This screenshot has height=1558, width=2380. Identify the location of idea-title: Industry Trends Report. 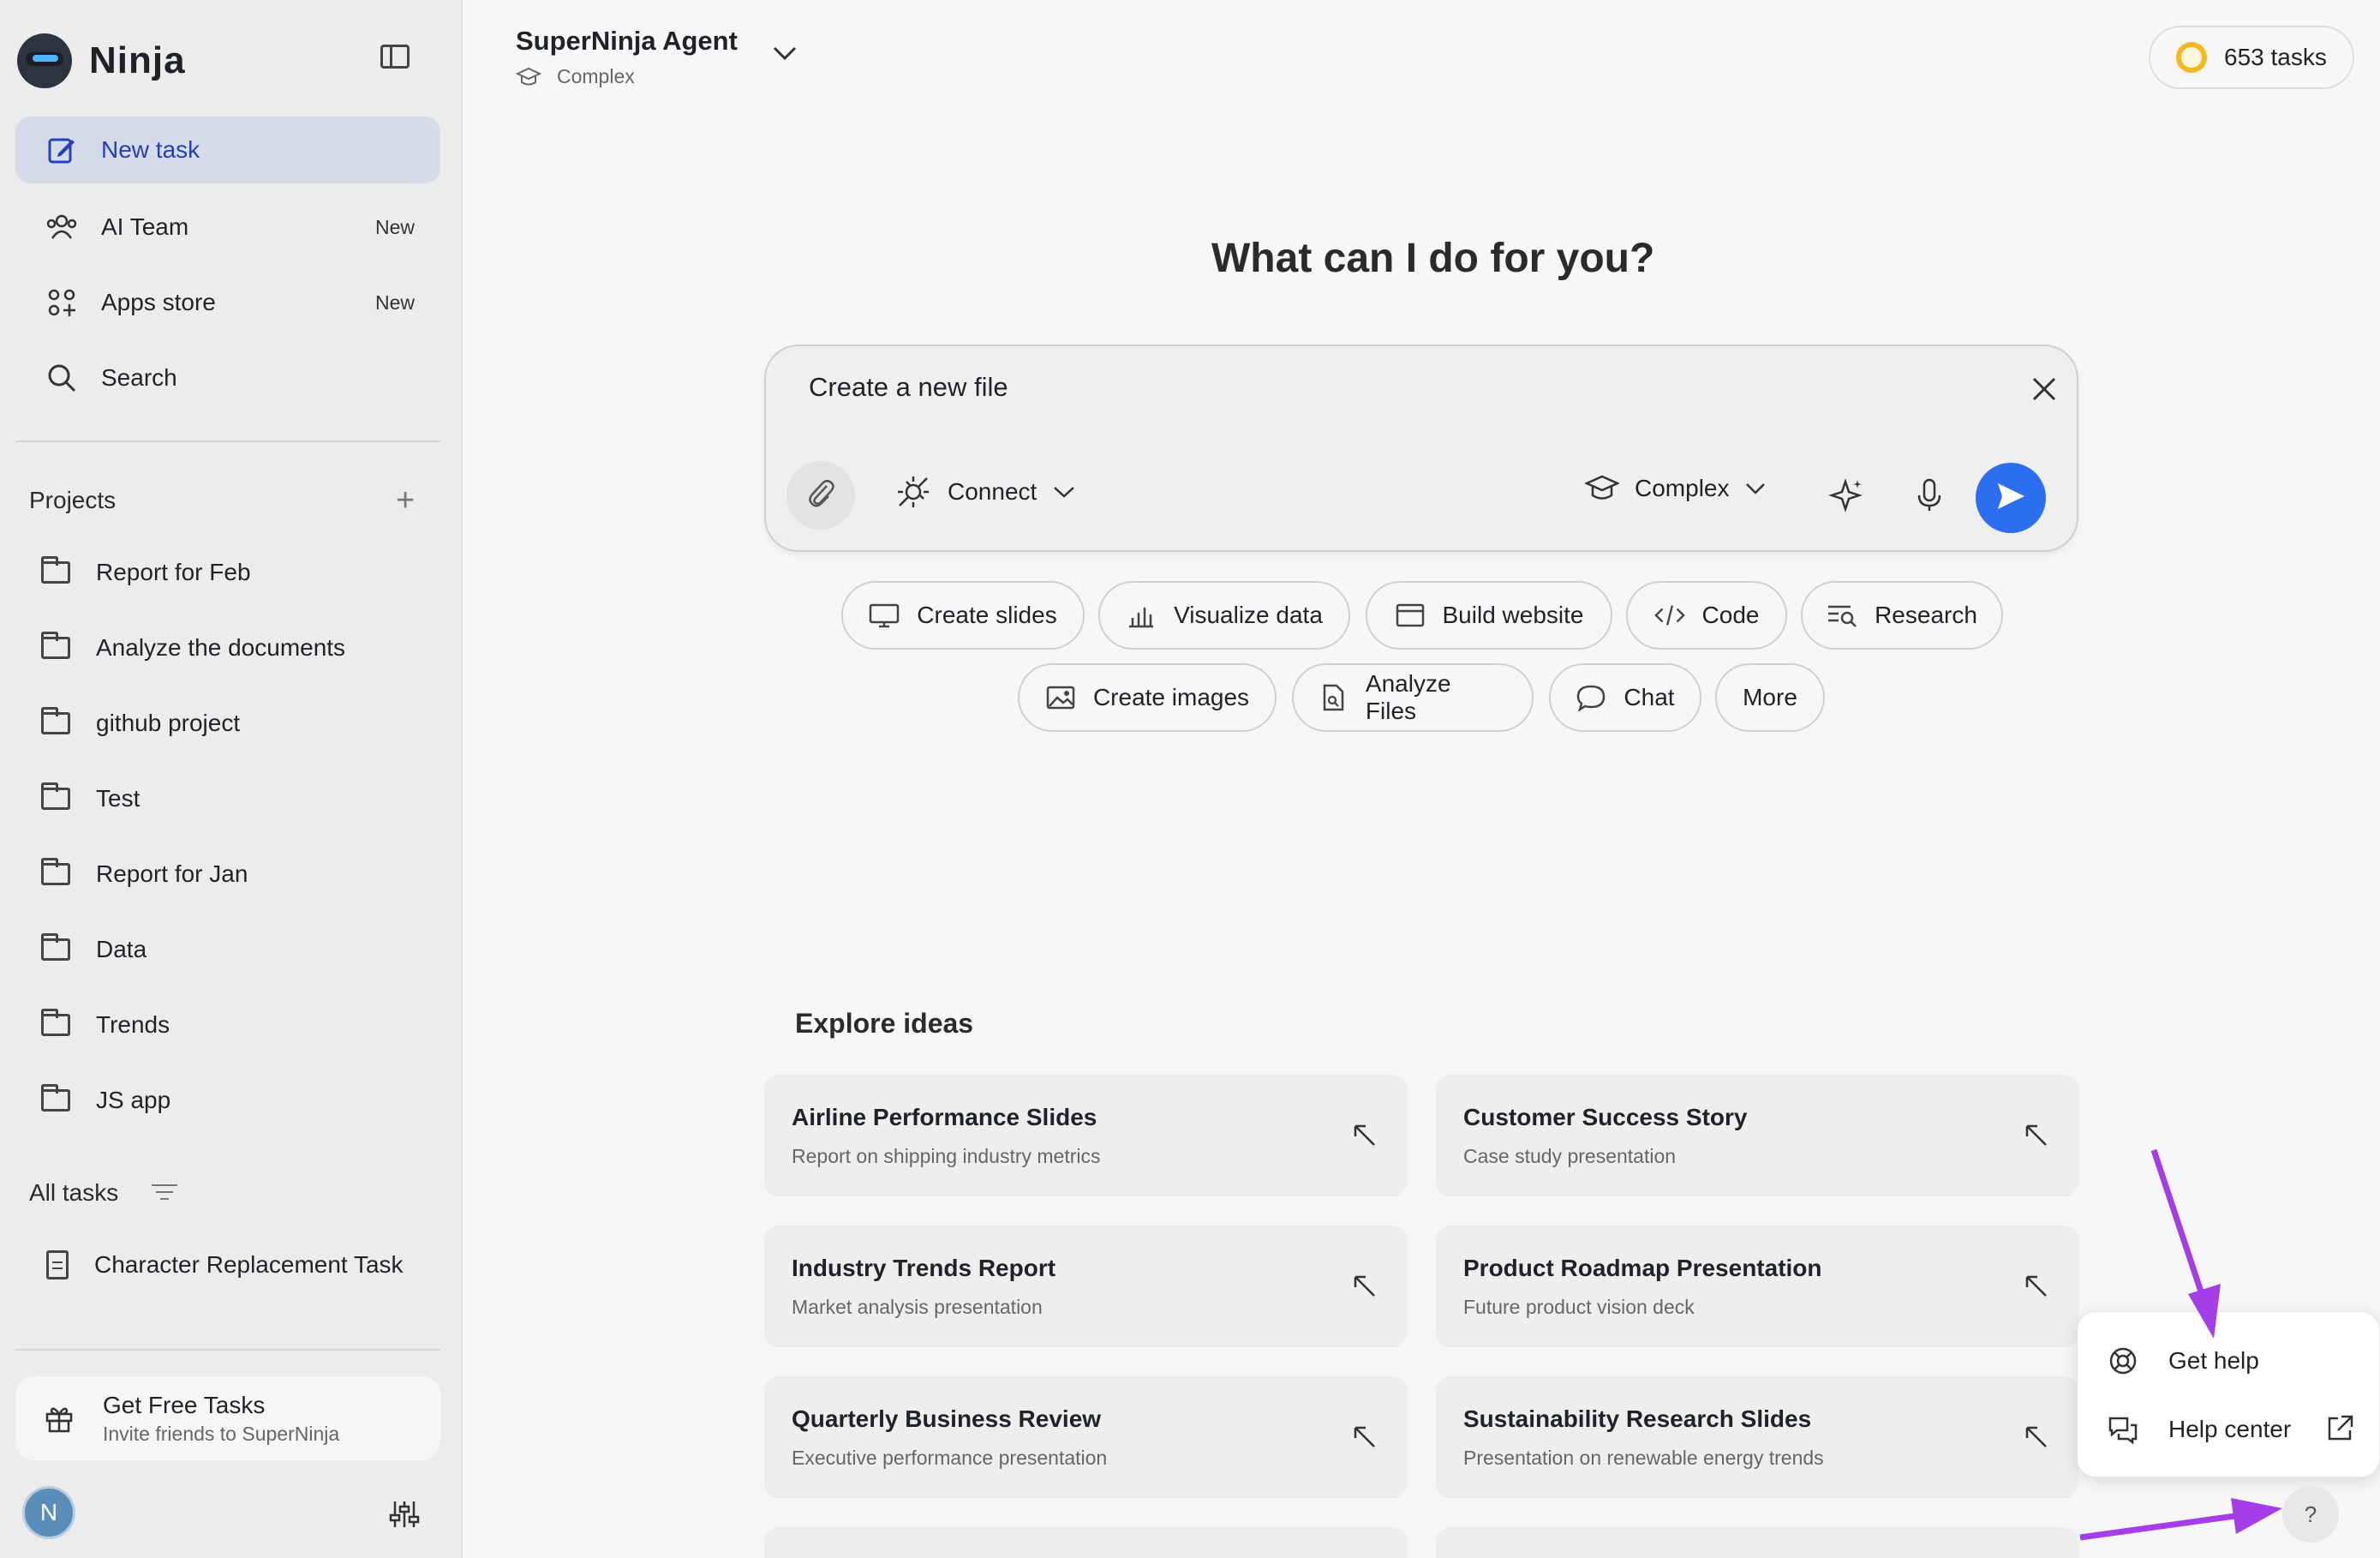
(924, 1268).